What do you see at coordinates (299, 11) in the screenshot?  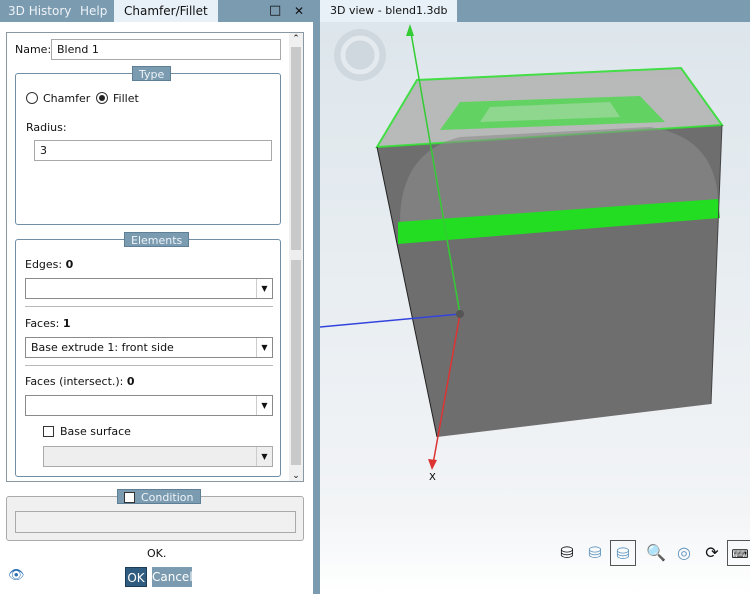 I see `close-icon: ✕` at bounding box center [299, 11].